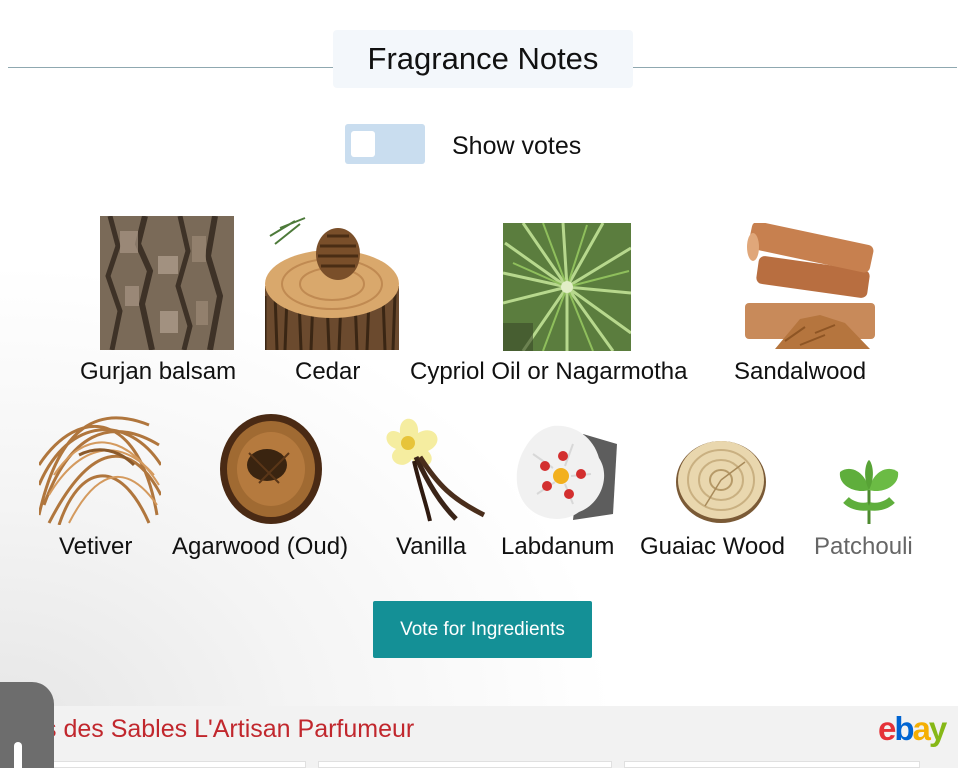 The image size is (965, 768). What do you see at coordinates (794, 67) in the screenshot?
I see `header-divider-right` at bounding box center [794, 67].